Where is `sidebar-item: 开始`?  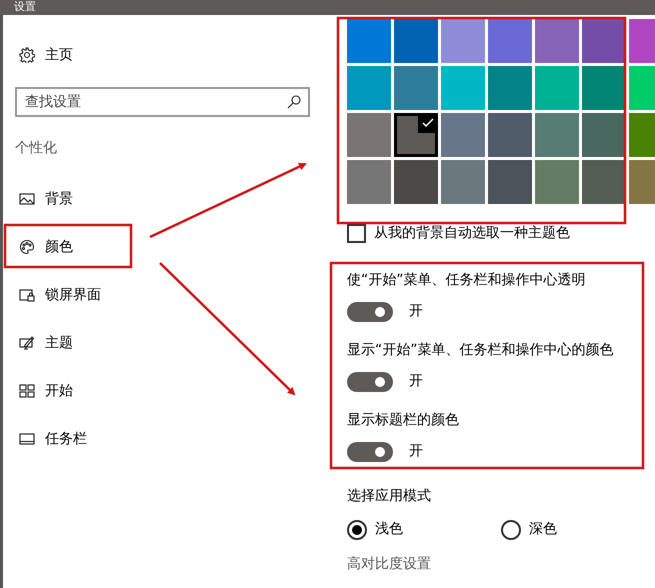
sidebar-item: 开始 is located at coordinates (47, 391).